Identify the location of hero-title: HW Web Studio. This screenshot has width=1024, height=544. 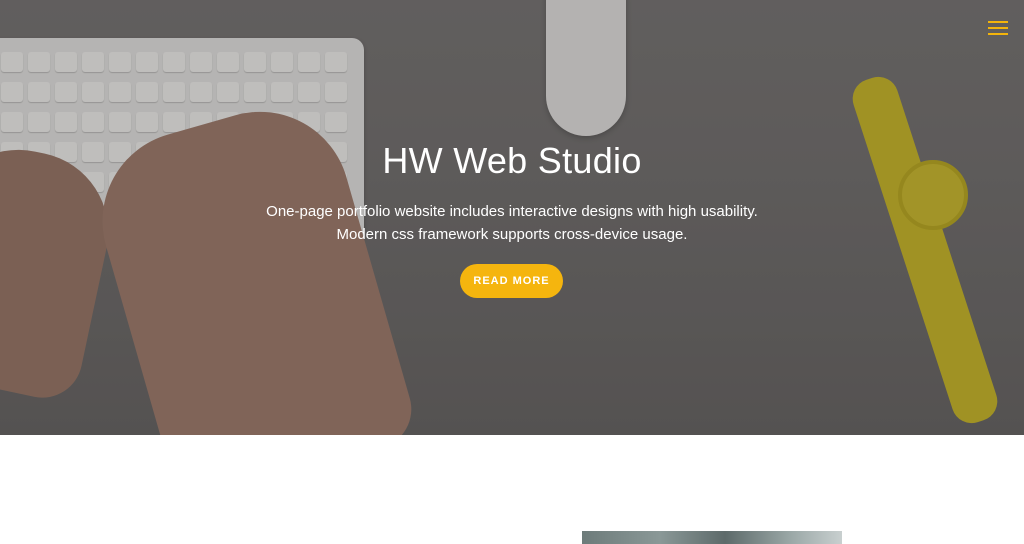
(512, 160).